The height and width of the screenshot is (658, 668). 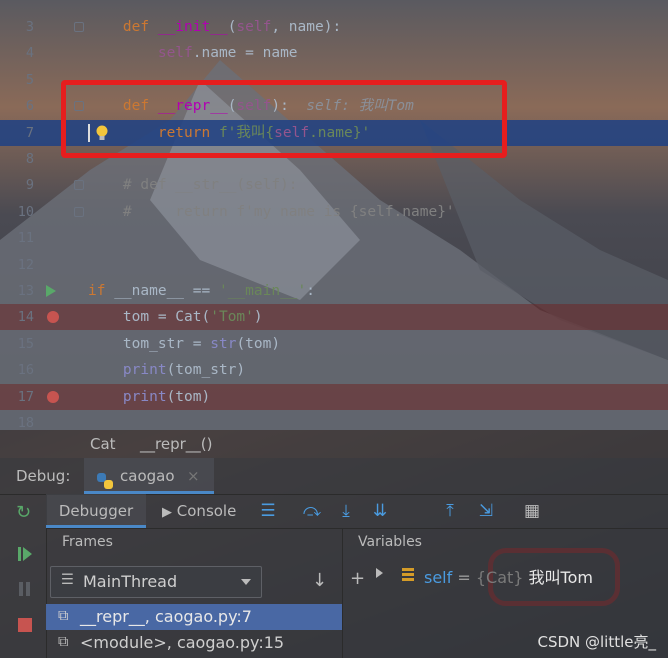 What do you see at coordinates (532, 511) in the screenshot?
I see `evaluate-expression-icon: ▦` at bounding box center [532, 511].